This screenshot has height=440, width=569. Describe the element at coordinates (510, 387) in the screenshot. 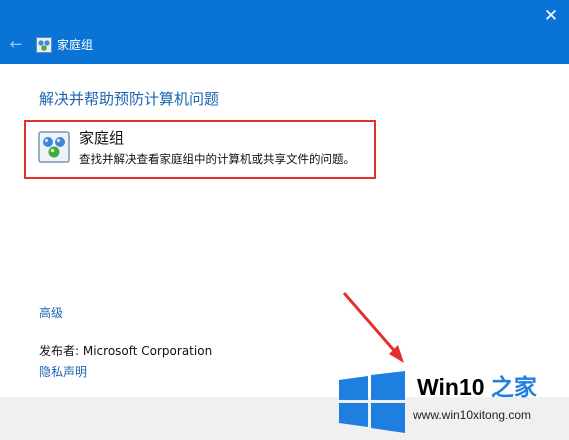

I see `watermark-brand-accent: 之家` at that location.